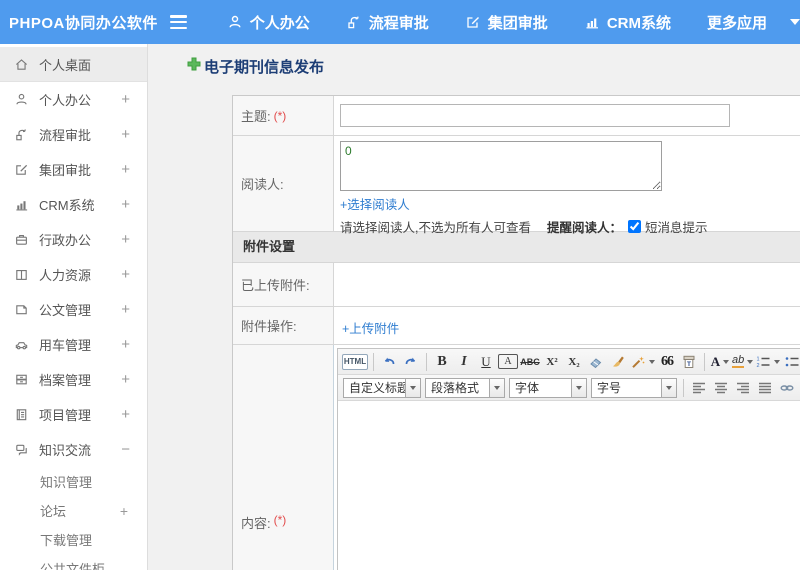  I want to click on nav-more-apps: 更多应用, so click(753, 22).